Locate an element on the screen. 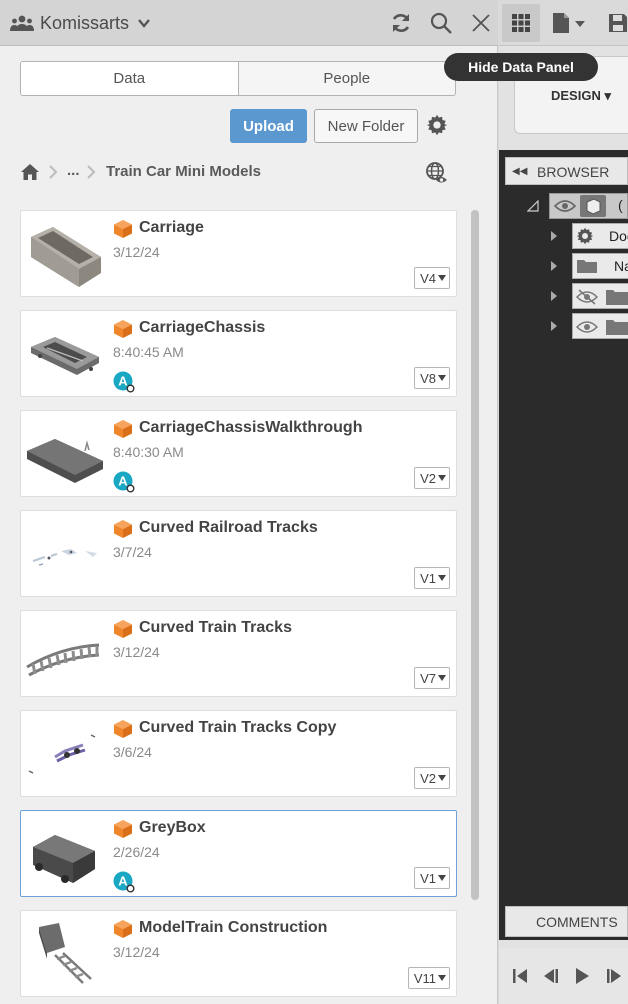 Image resolution: width=628 pixels, height=1004 pixels. team-icon is located at coordinates (22, 23).